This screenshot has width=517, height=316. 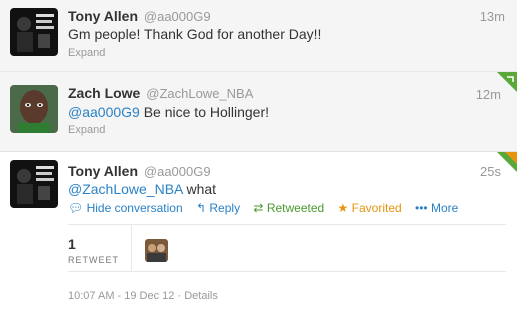 I want to click on tweet-text: Gm people! Thank God for another Day!!, so click(x=195, y=34).